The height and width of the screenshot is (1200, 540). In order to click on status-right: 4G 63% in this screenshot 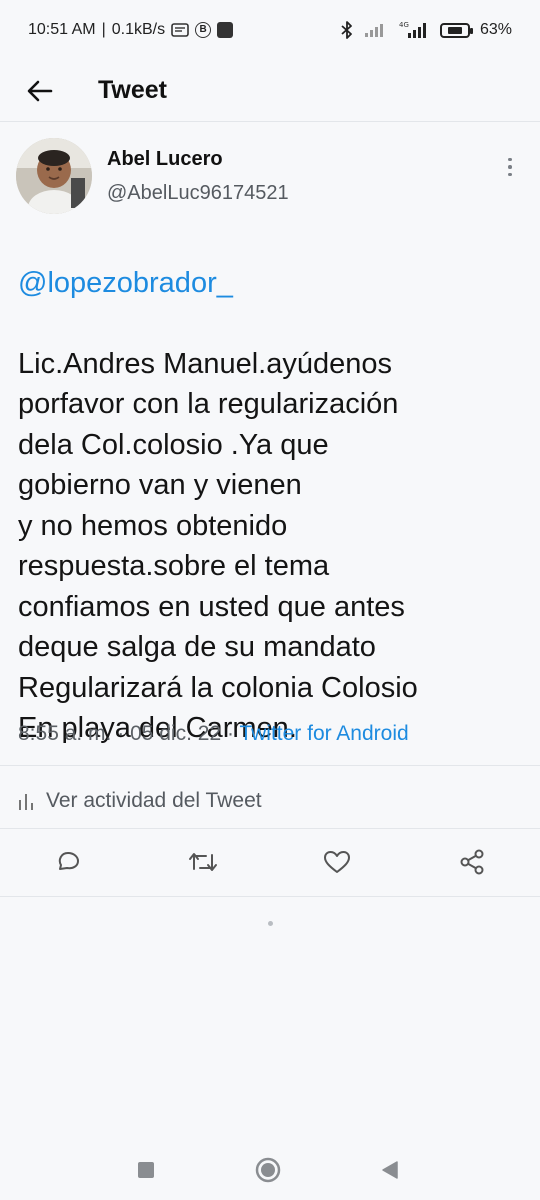, I will do `click(426, 30)`.